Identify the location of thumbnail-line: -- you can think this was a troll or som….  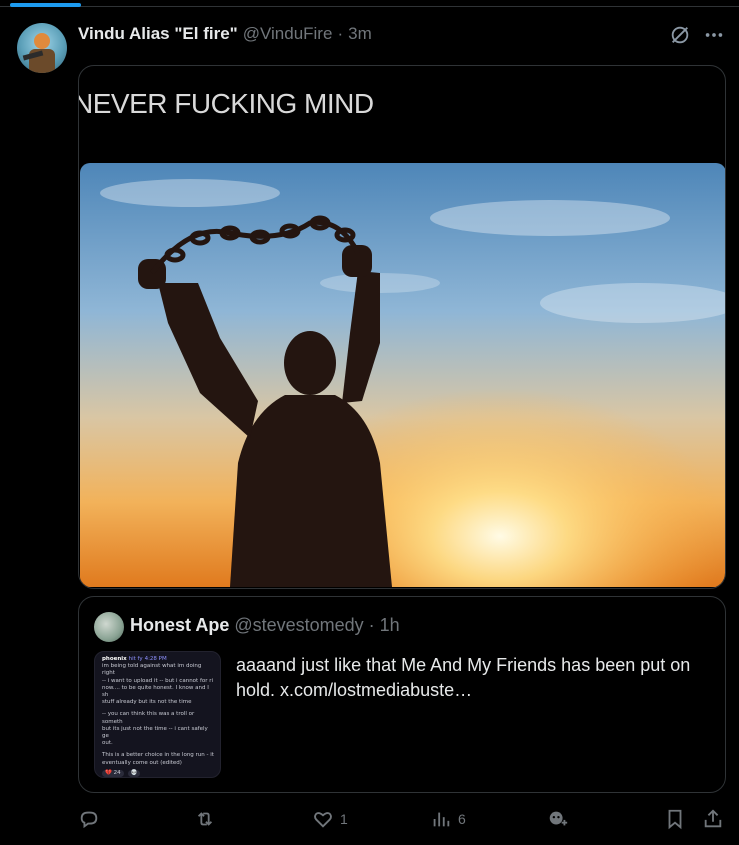
(148, 718).